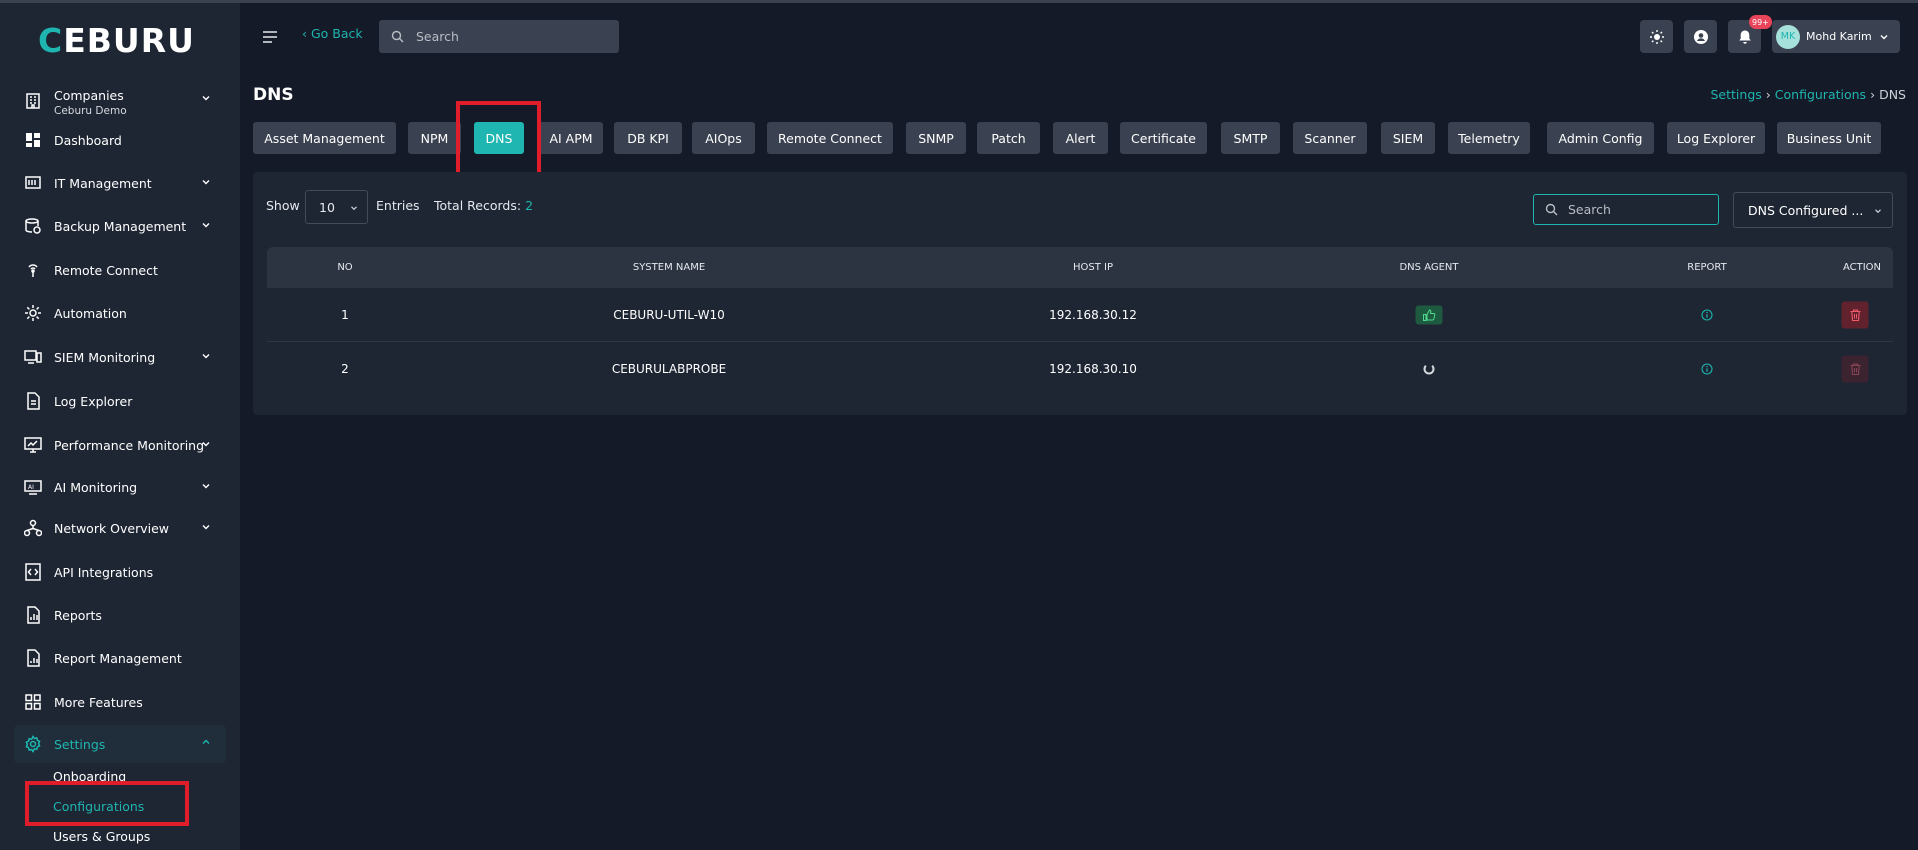 Image resolution: width=1918 pixels, height=850 pixels. I want to click on sidebar-item-label: More Features, so click(98, 702).